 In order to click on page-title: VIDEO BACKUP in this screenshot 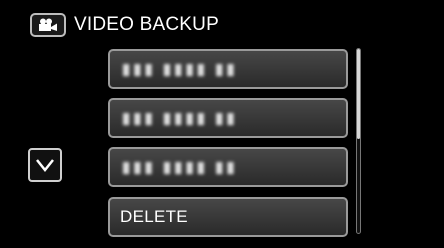, I will do `click(146, 24)`.